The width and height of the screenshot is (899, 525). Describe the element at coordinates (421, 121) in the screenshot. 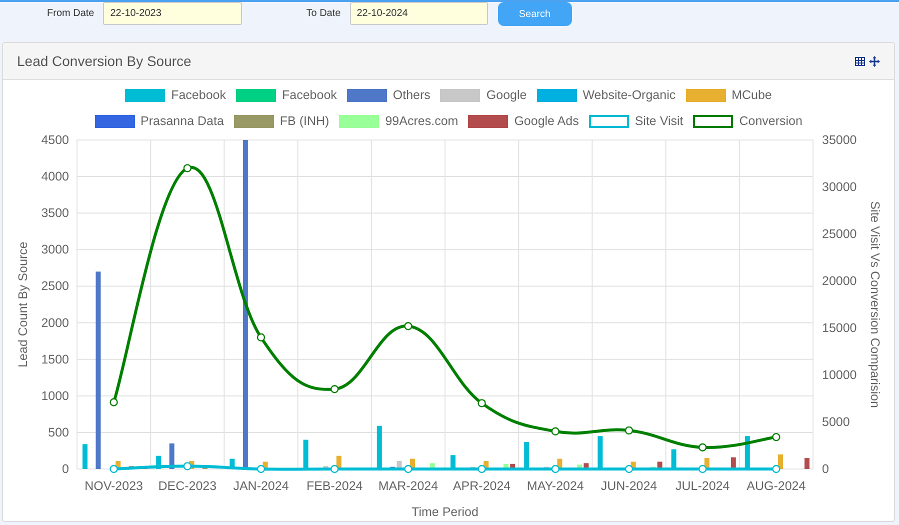

I see `legend-label: 99Acres.com` at that location.